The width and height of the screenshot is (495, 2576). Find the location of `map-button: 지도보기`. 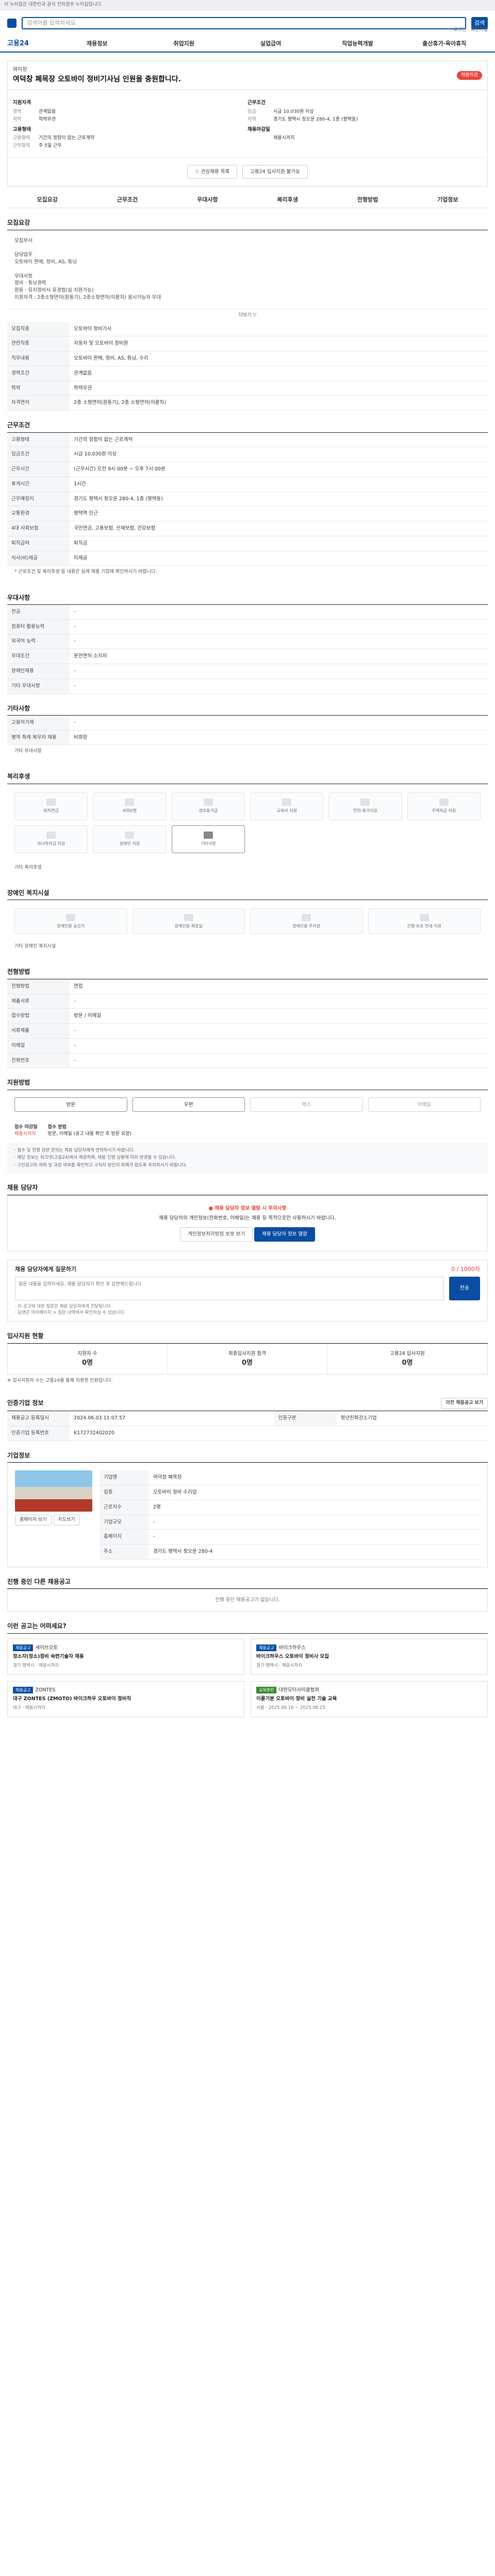

map-button: 지도보기 is located at coordinates (66, 1520).